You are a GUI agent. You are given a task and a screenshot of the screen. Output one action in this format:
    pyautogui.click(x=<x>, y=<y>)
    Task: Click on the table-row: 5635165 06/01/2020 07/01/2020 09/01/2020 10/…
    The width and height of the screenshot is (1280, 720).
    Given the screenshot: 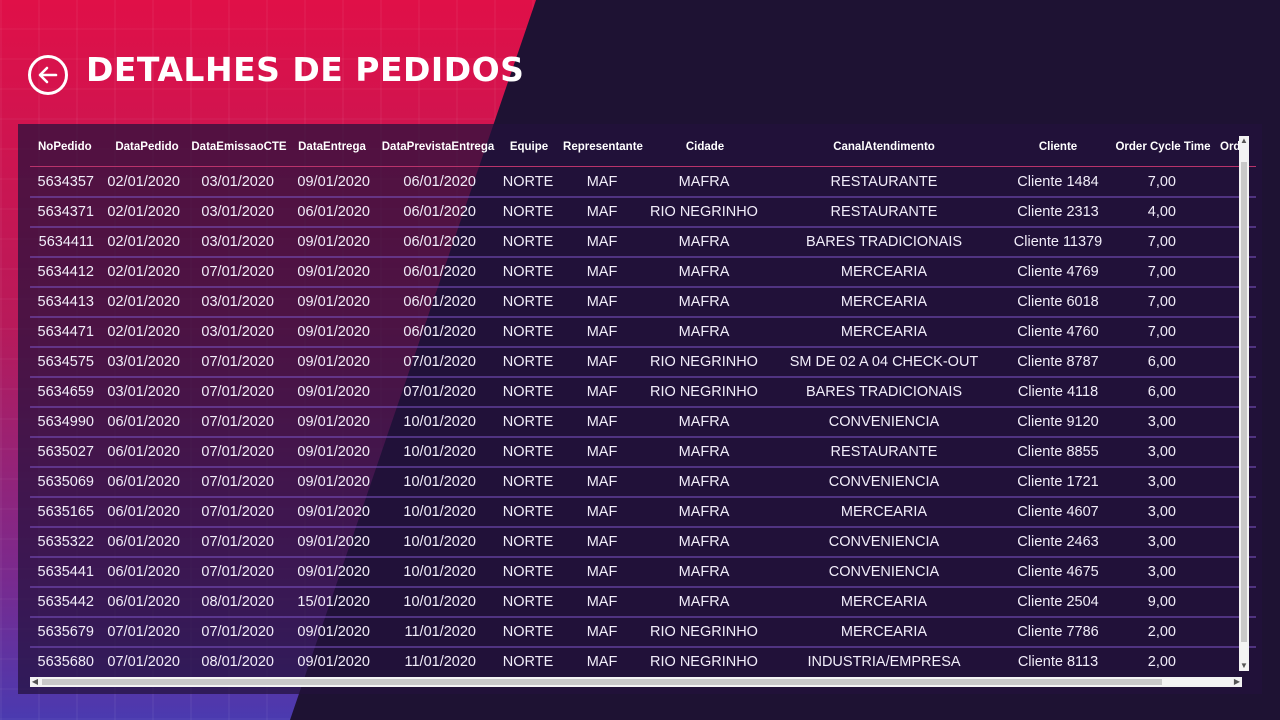 What is the action you would take?
    pyautogui.click(x=643, y=513)
    